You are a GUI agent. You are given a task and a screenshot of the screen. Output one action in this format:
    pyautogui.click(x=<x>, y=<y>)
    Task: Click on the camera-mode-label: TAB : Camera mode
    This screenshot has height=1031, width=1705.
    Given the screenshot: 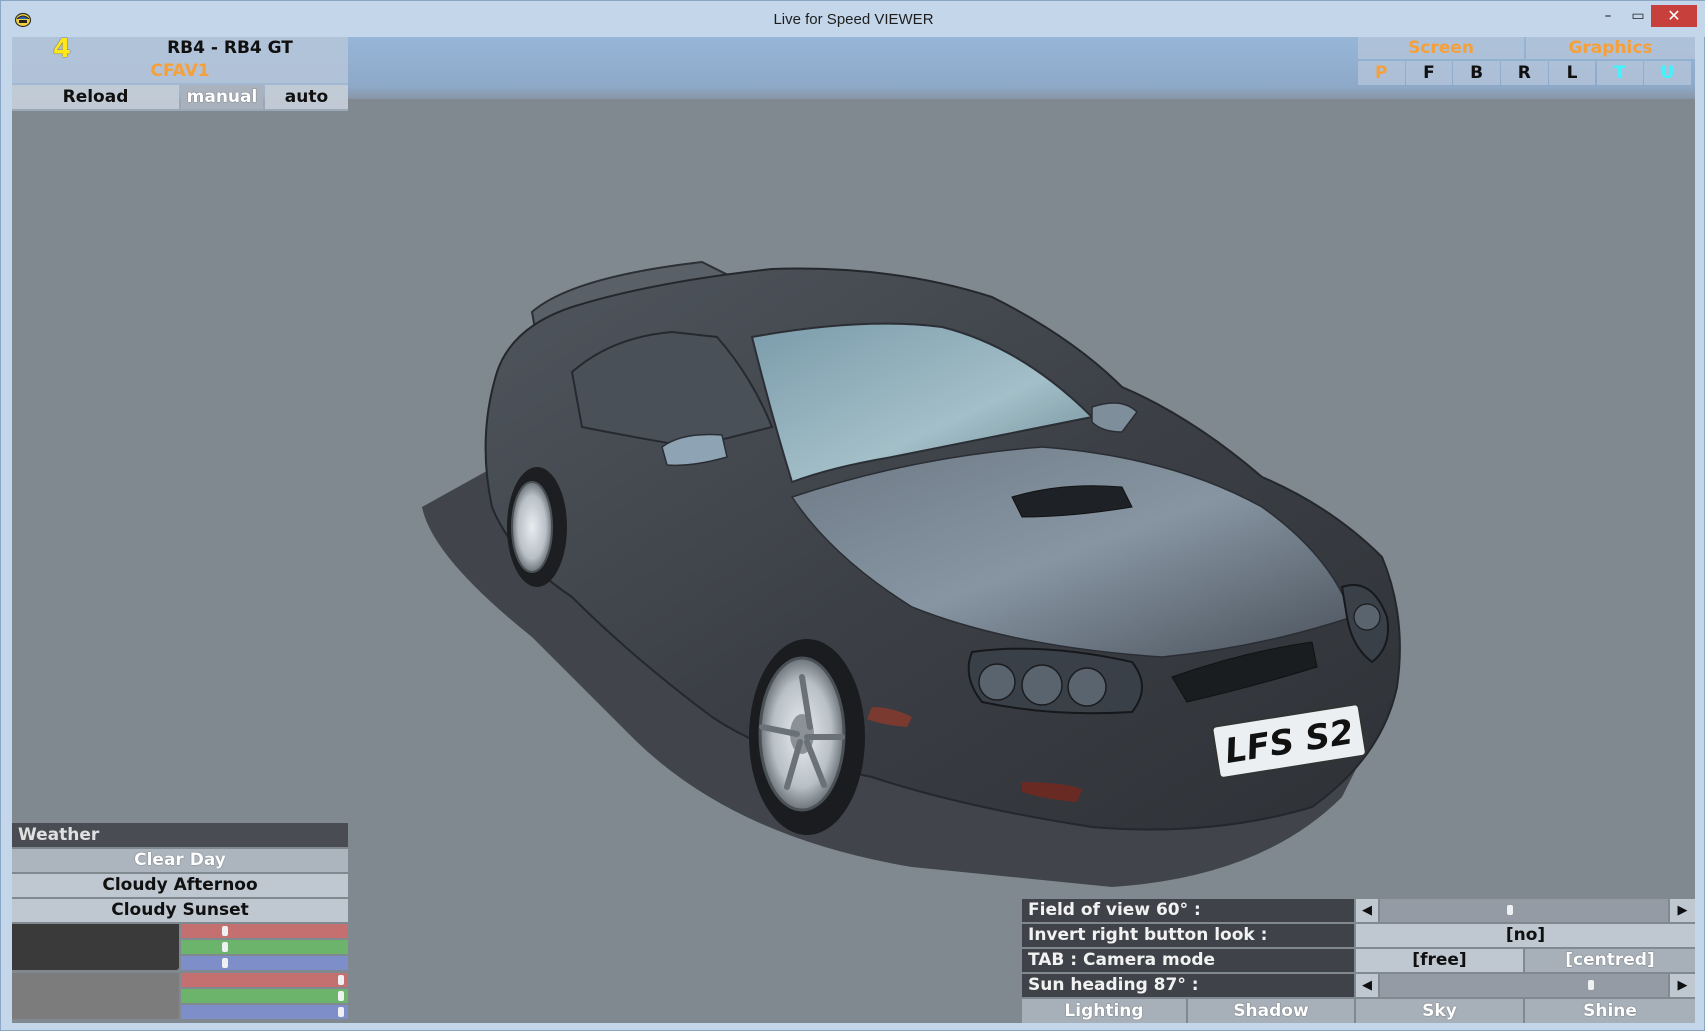 What is the action you would take?
    pyautogui.click(x=1188, y=960)
    